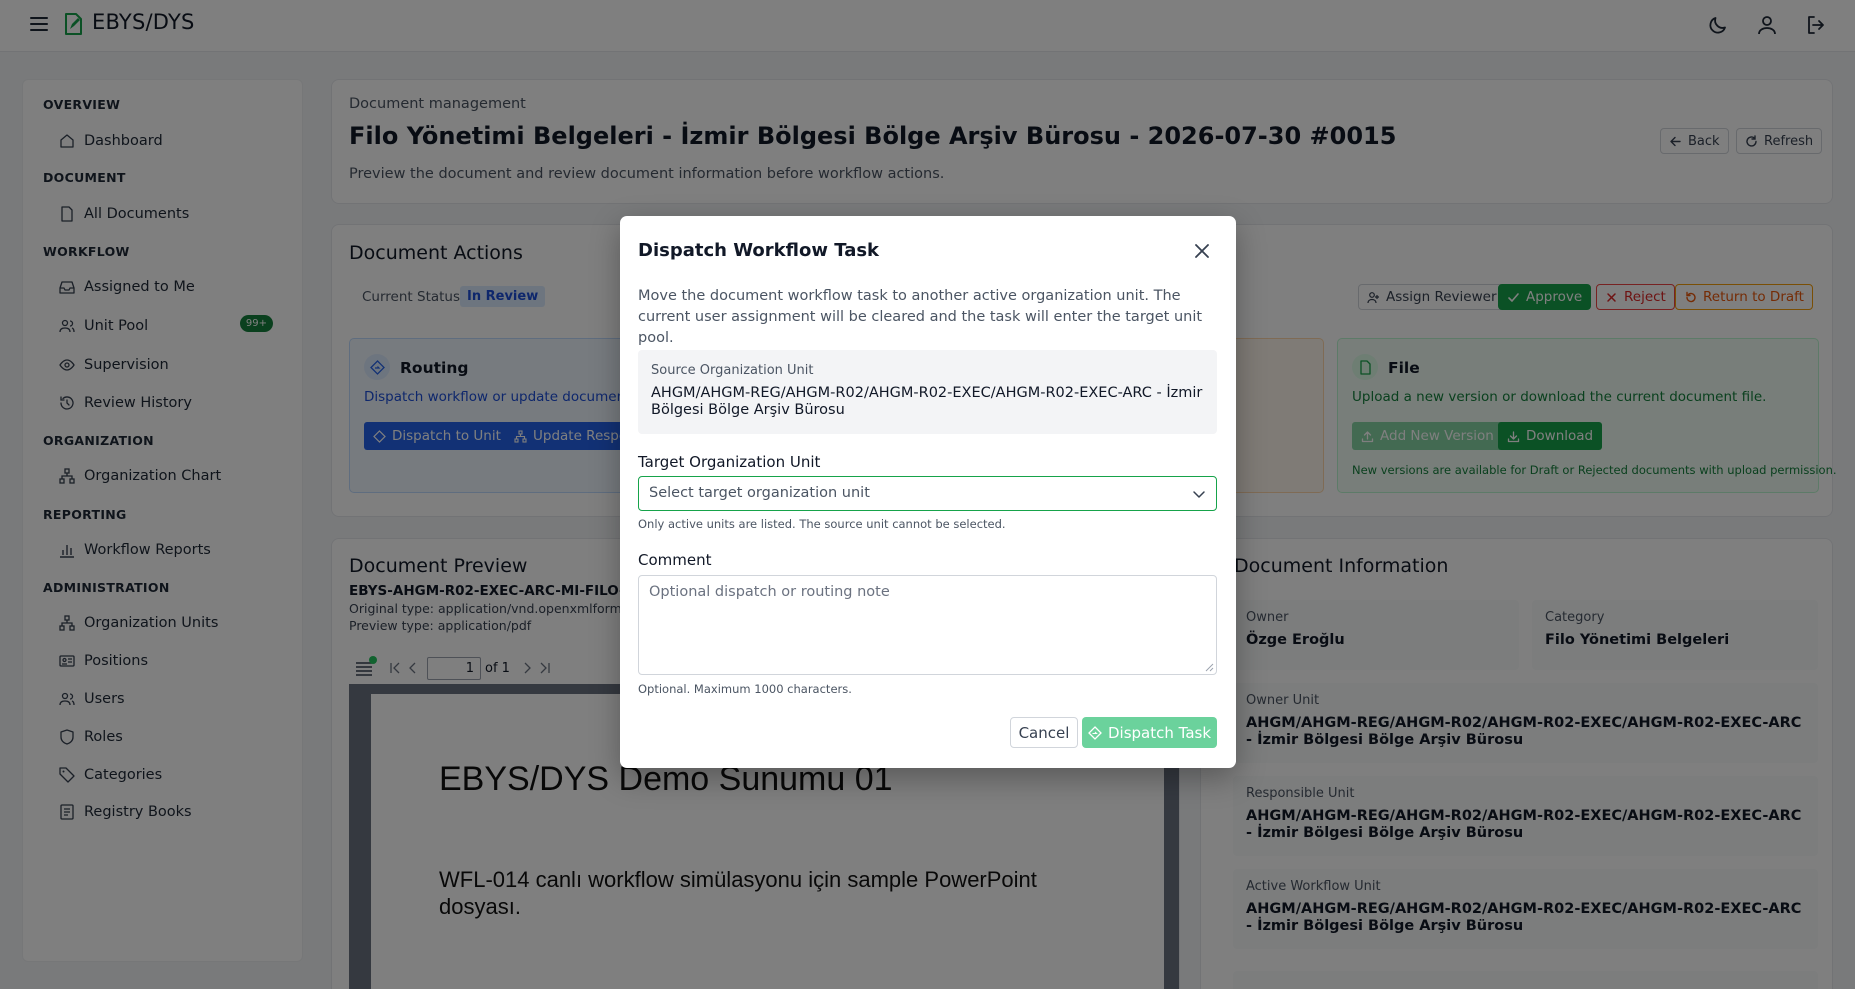 The image size is (1855, 989). Describe the element at coordinates (1044, 732) in the screenshot. I see `cancel-button: Cancel` at that location.